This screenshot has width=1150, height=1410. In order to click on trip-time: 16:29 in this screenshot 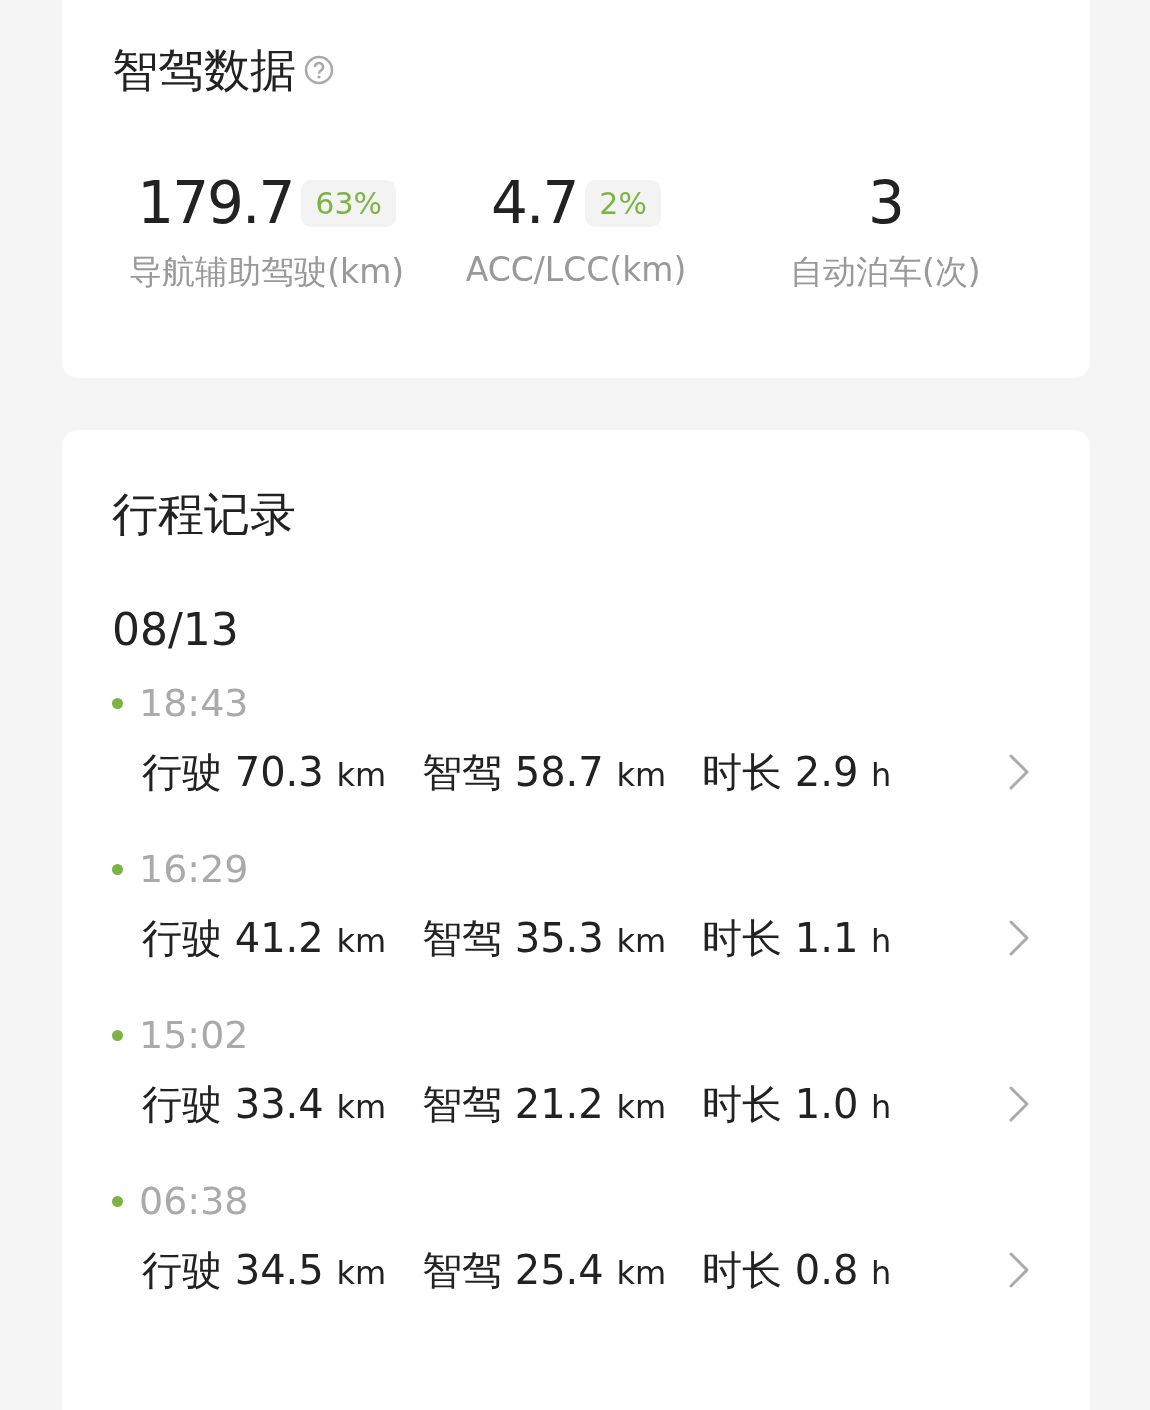, I will do `click(194, 869)`.